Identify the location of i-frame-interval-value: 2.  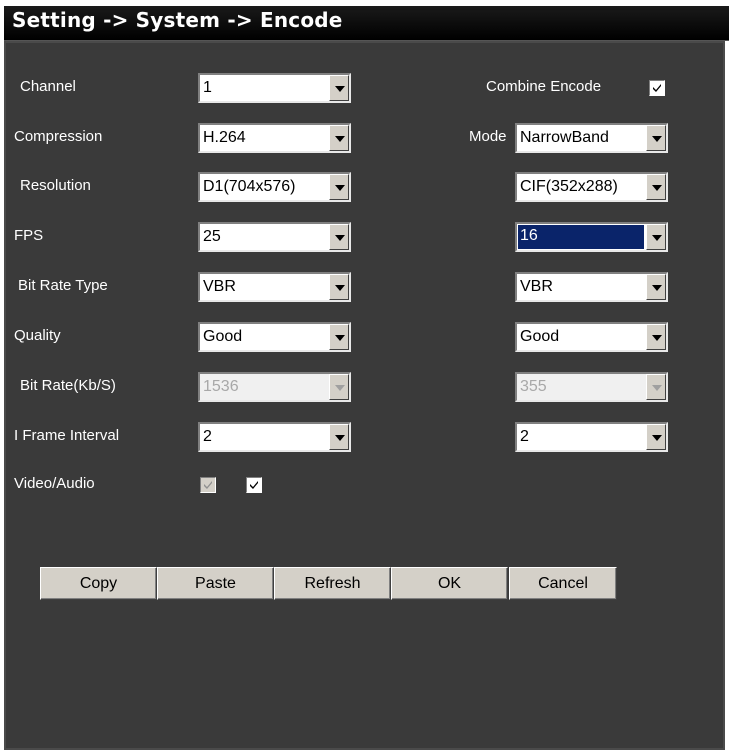
(207, 436).